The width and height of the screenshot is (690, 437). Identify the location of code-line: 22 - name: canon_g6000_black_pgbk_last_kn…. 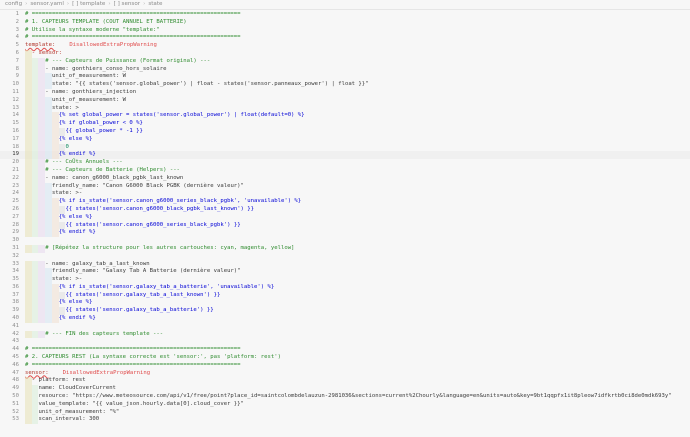
(345, 178).